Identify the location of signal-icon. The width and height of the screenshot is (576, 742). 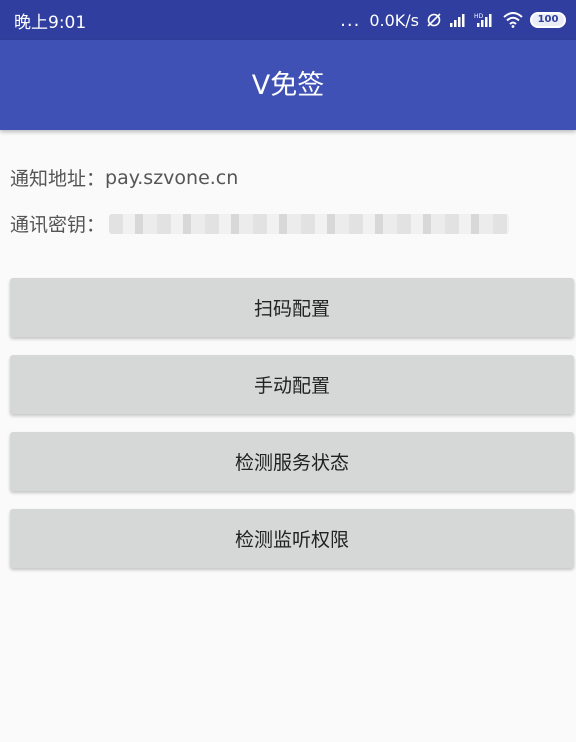
(458, 20).